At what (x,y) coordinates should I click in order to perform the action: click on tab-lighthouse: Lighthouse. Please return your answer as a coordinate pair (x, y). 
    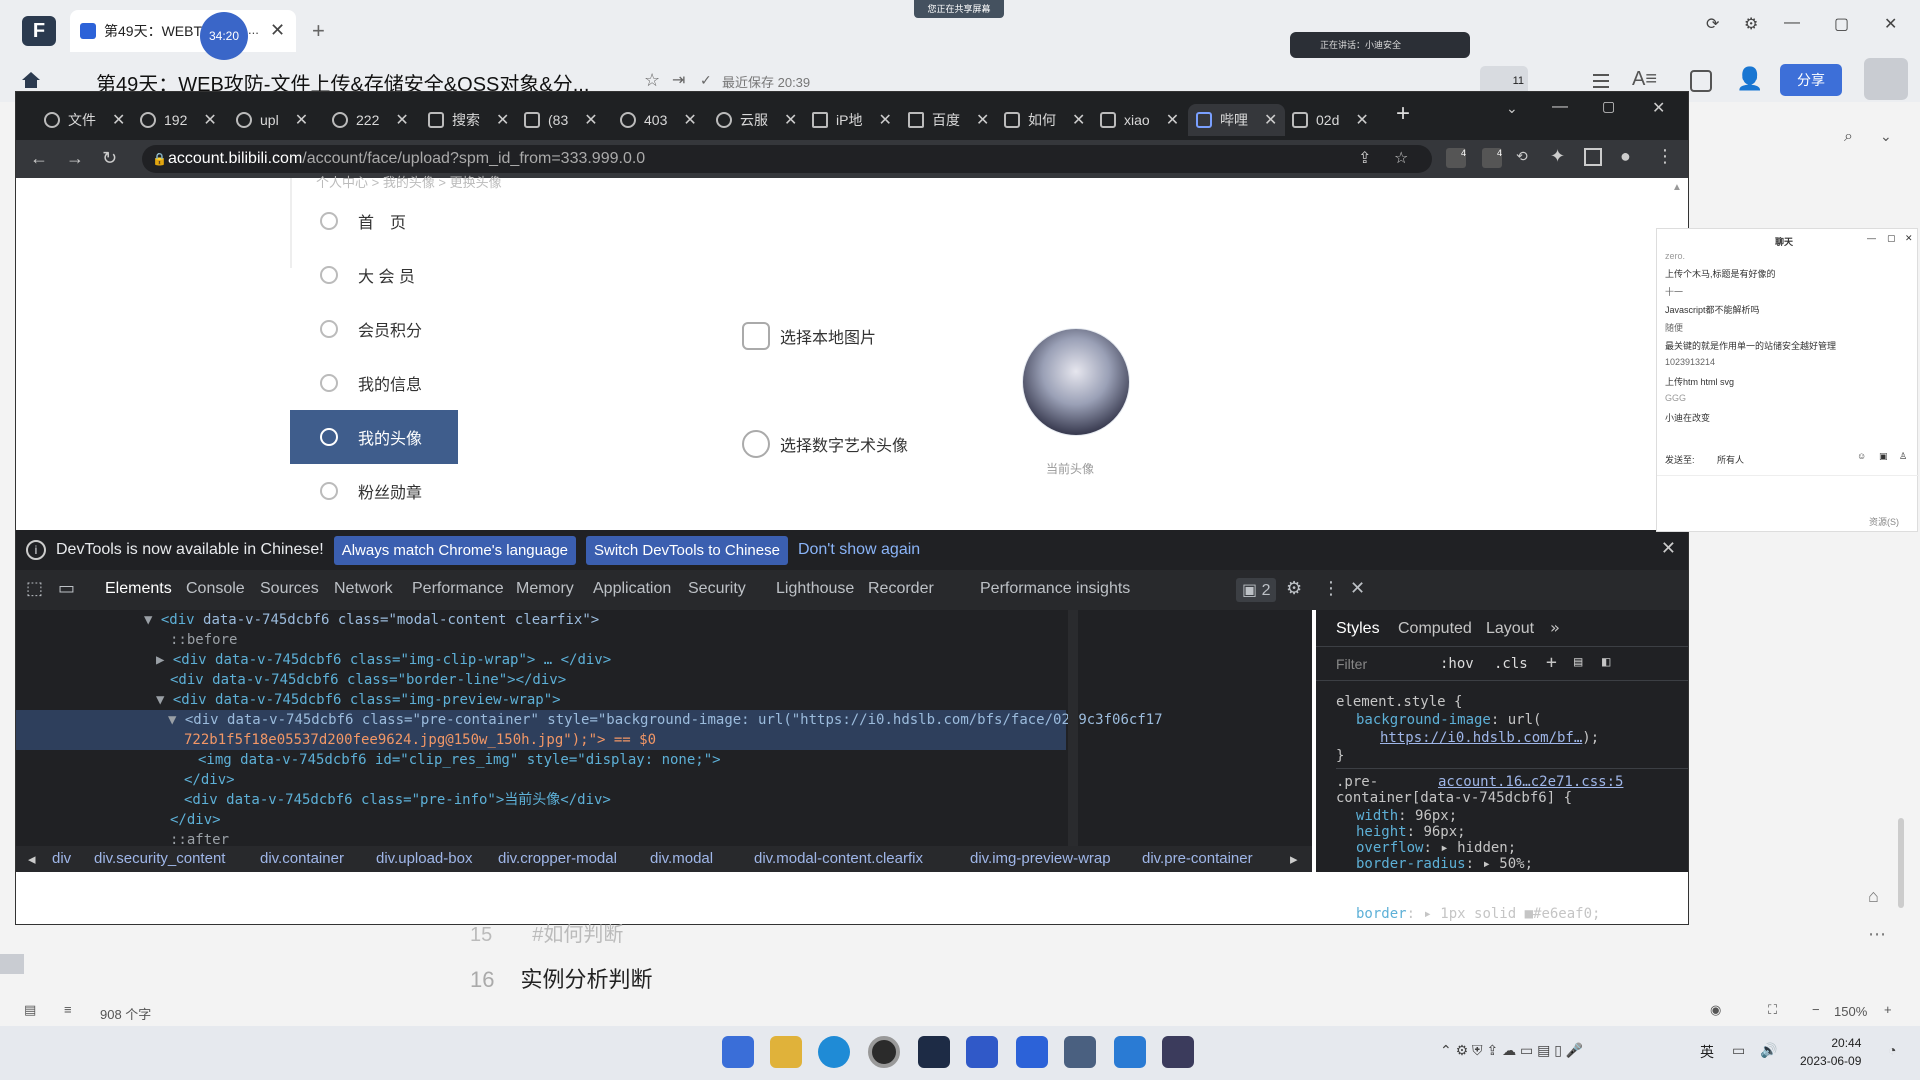
    Looking at the image, I should click on (815, 589).